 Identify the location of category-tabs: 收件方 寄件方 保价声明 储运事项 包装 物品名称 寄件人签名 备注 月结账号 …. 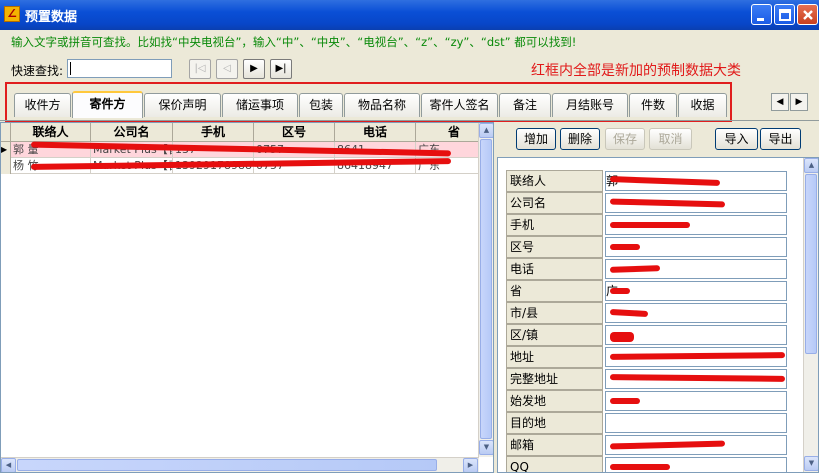
(370, 104).